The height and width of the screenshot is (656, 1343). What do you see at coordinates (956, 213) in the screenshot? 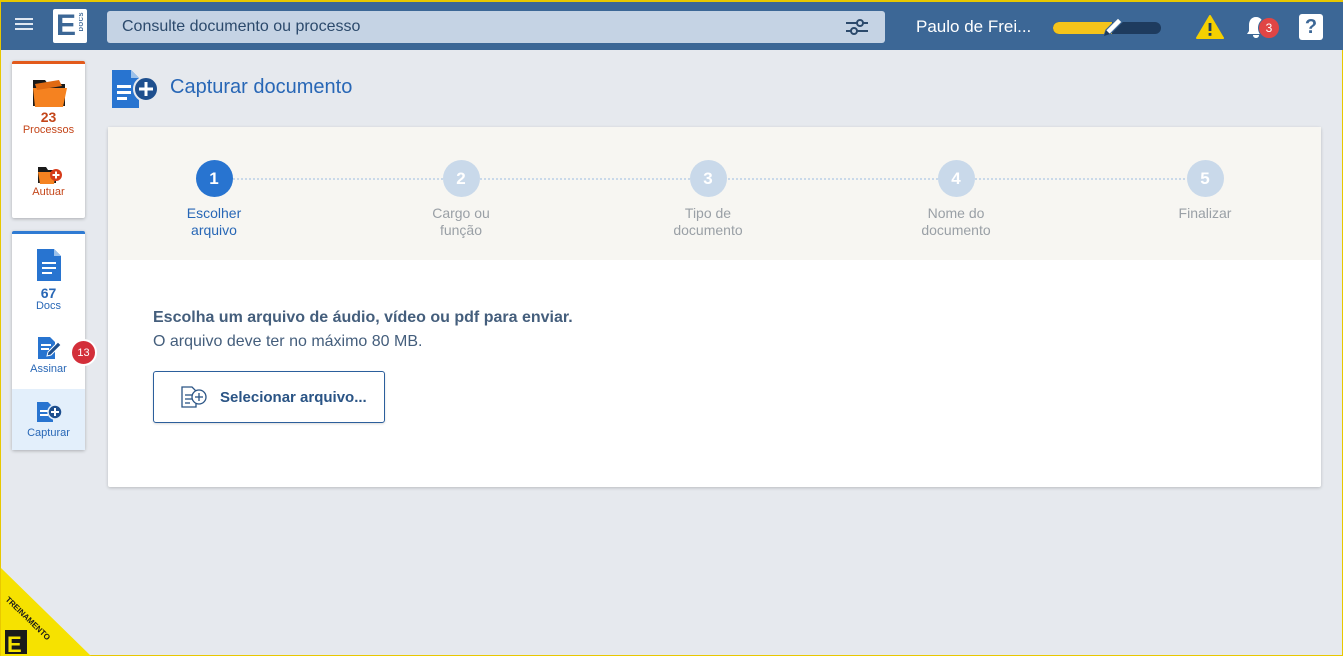
I see `step-label-line1: Nome do` at bounding box center [956, 213].